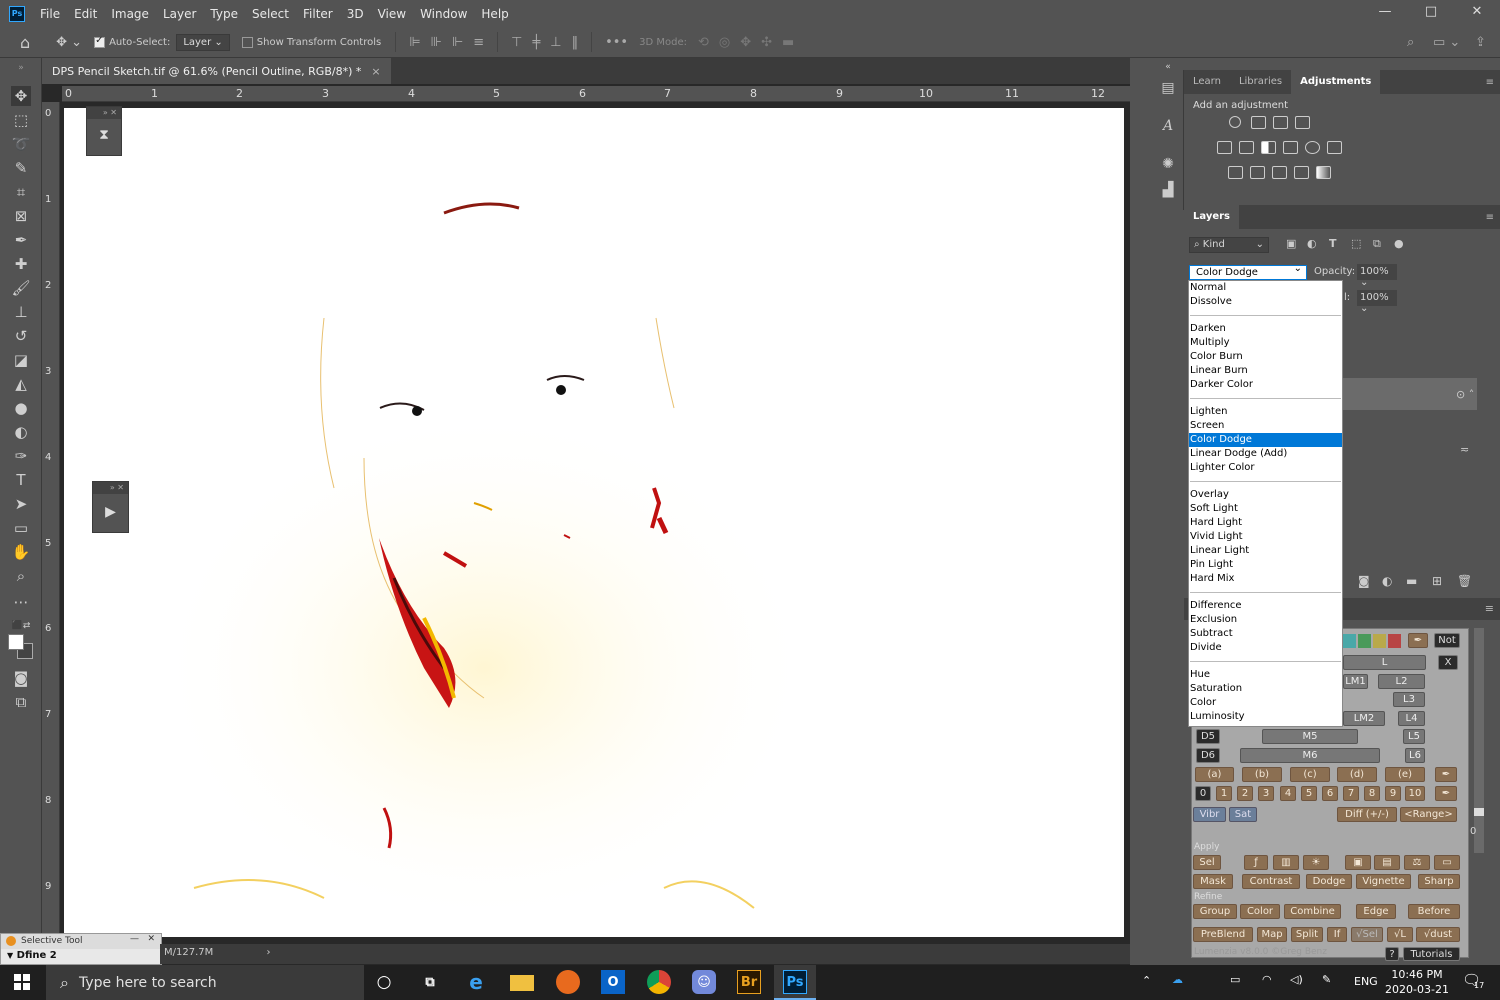 The image size is (1500, 1000). I want to click on blend-mode-select: Color Dodge, so click(1248, 272).